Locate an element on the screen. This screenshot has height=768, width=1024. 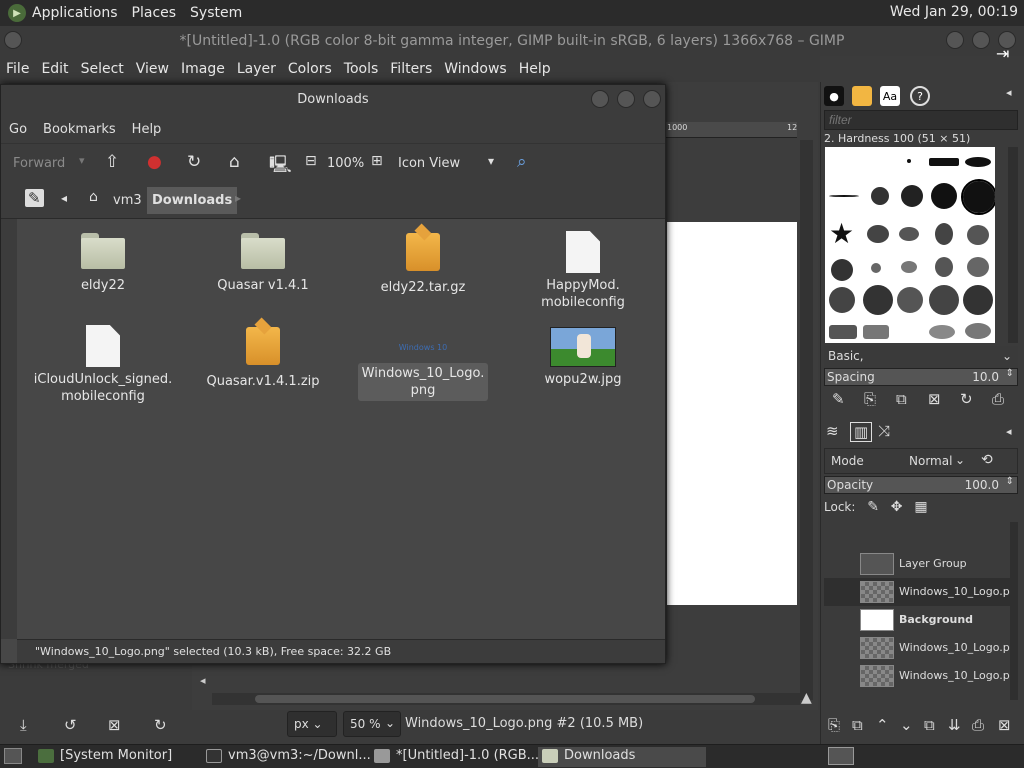
horizontal-ruler: 1000 12 is located at coordinates (731, 130).